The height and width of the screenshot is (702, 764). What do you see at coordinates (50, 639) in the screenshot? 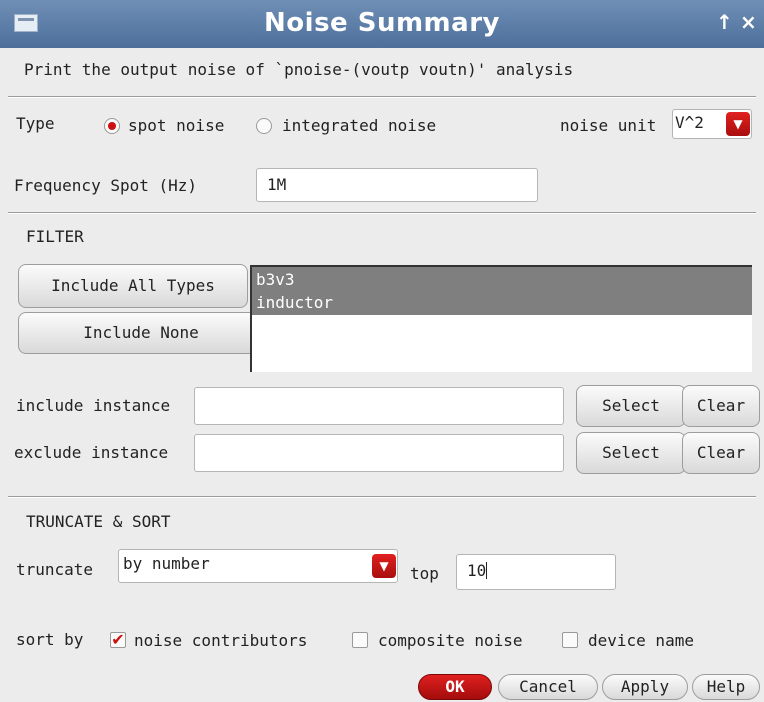
I see `sort-by-label: sort by` at bounding box center [50, 639].